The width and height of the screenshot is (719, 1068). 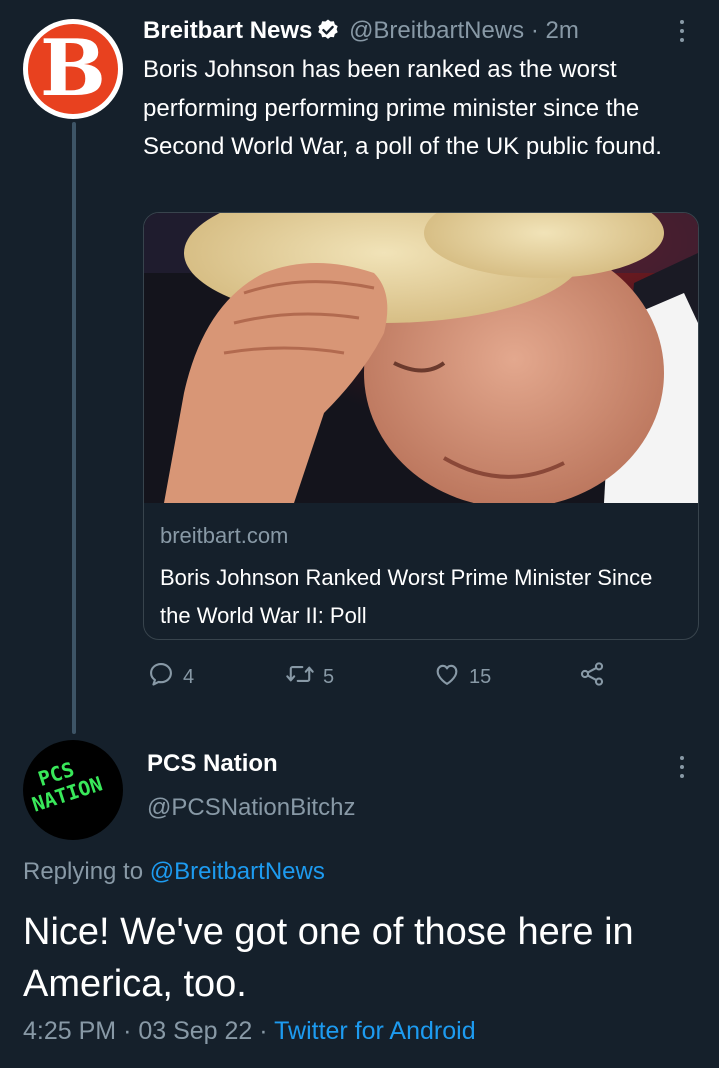 What do you see at coordinates (329, 676) in the screenshot?
I see `retweet-count: 5` at bounding box center [329, 676].